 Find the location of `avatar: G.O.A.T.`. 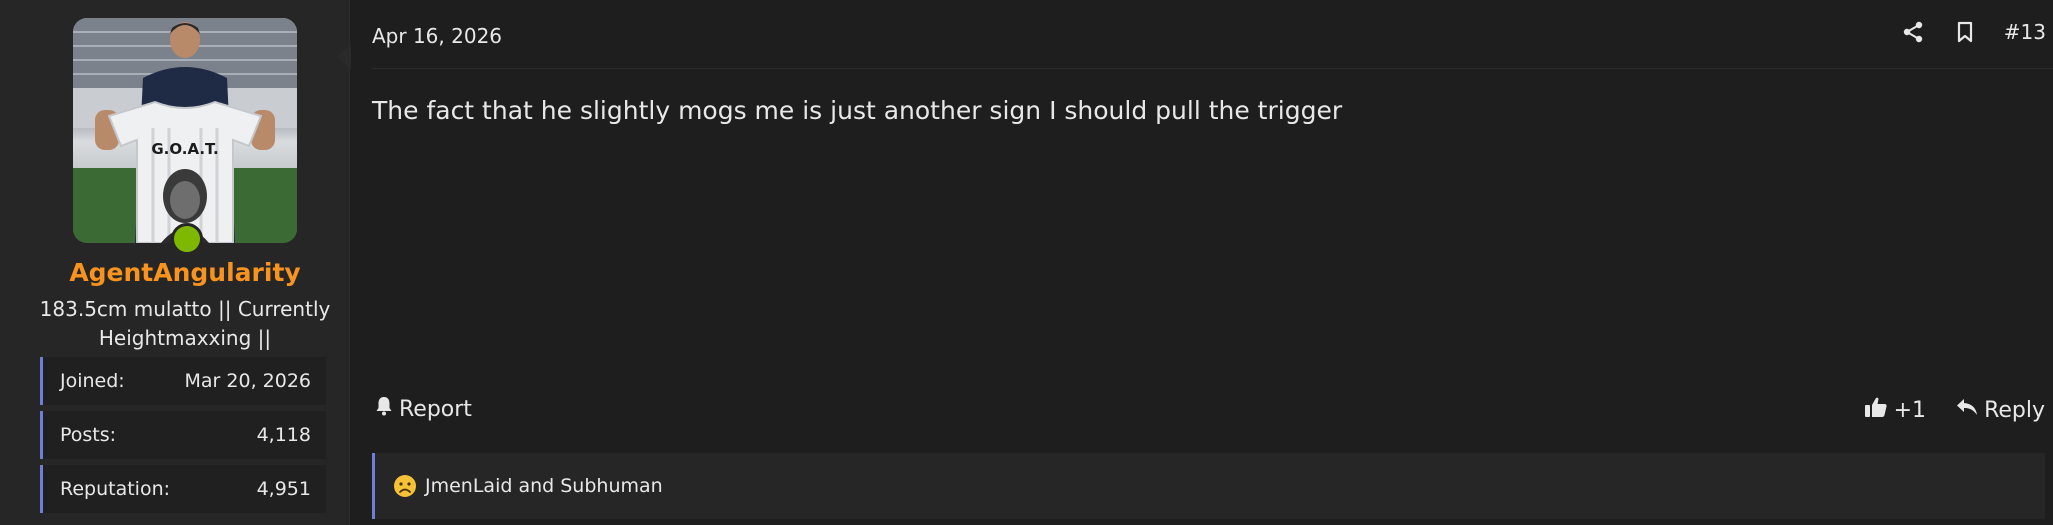

avatar: G.O.A.T. is located at coordinates (185, 130).